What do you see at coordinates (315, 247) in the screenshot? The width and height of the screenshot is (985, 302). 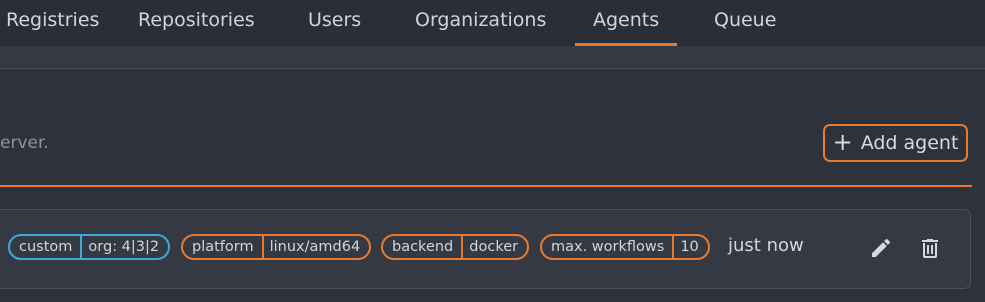 I see `badge-value: linux/amd64` at bounding box center [315, 247].